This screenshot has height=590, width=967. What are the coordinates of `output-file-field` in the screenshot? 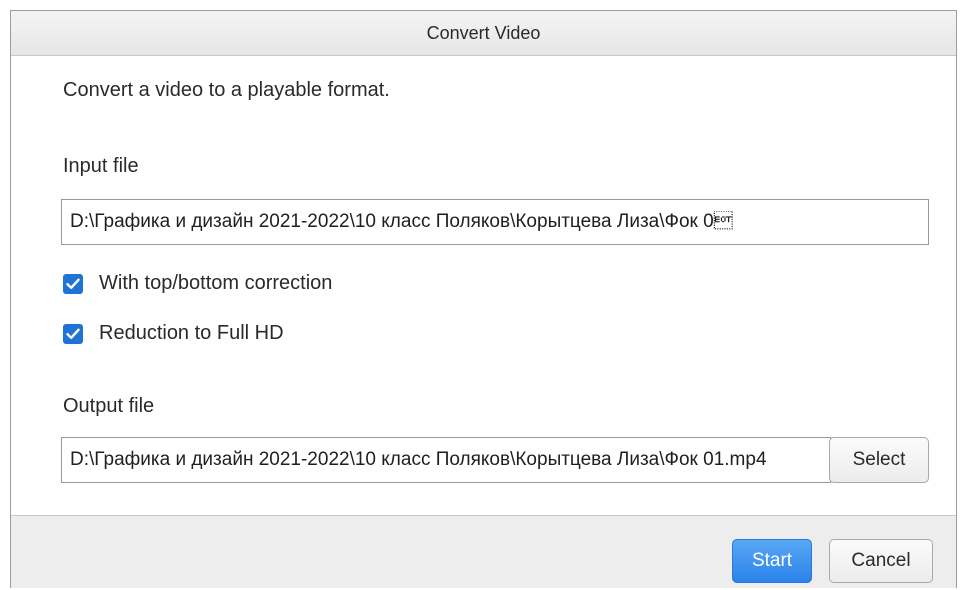 It's located at (446, 460).